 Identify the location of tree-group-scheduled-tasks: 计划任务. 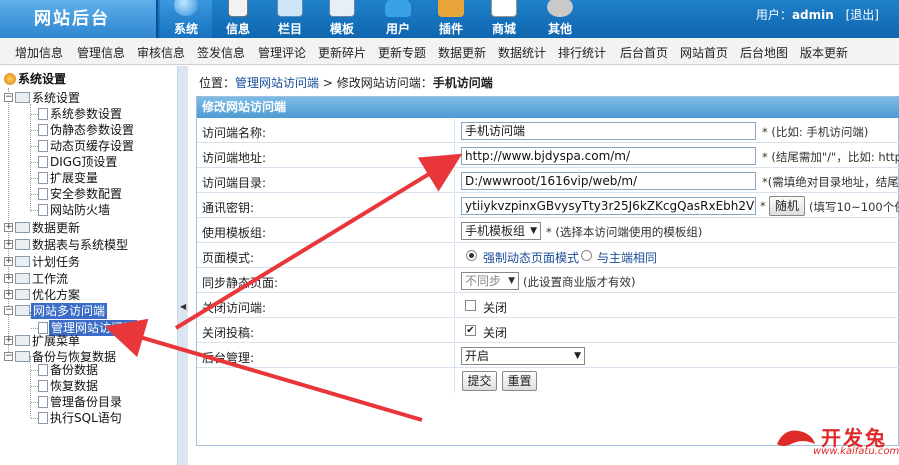
(56, 262).